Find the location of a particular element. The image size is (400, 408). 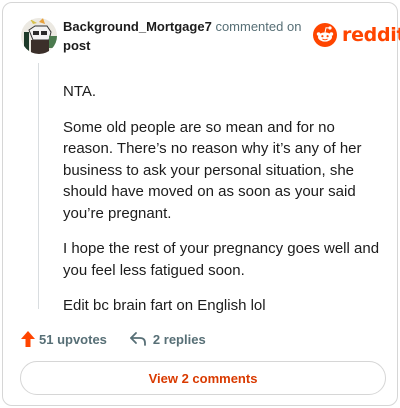

upvote-count: 51 upvotes is located at coordinates (73, 339).